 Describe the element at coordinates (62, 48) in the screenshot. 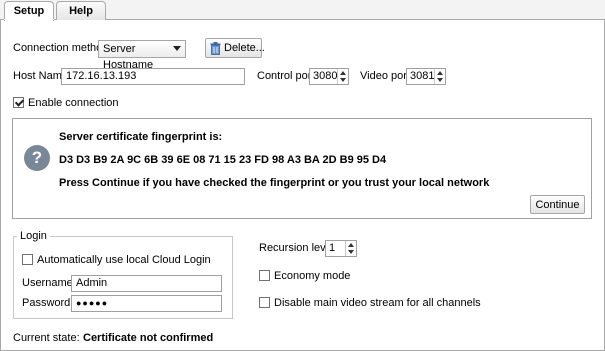

I see `connection-method-label: Connection method:` at that location.